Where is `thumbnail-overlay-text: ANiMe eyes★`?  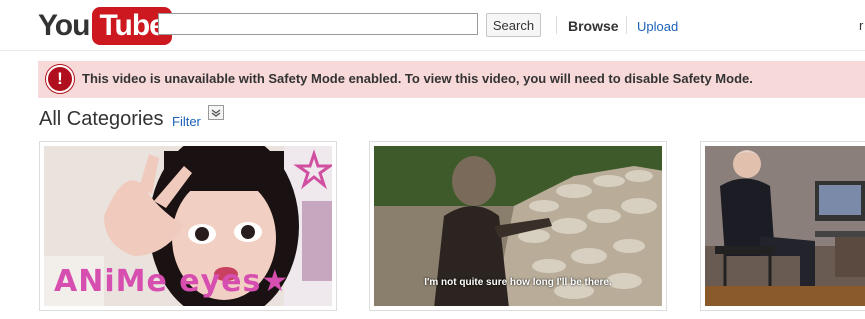 thumbnail-overlay-text: ANiMe eyes★ is located at coordinates (172, 281).